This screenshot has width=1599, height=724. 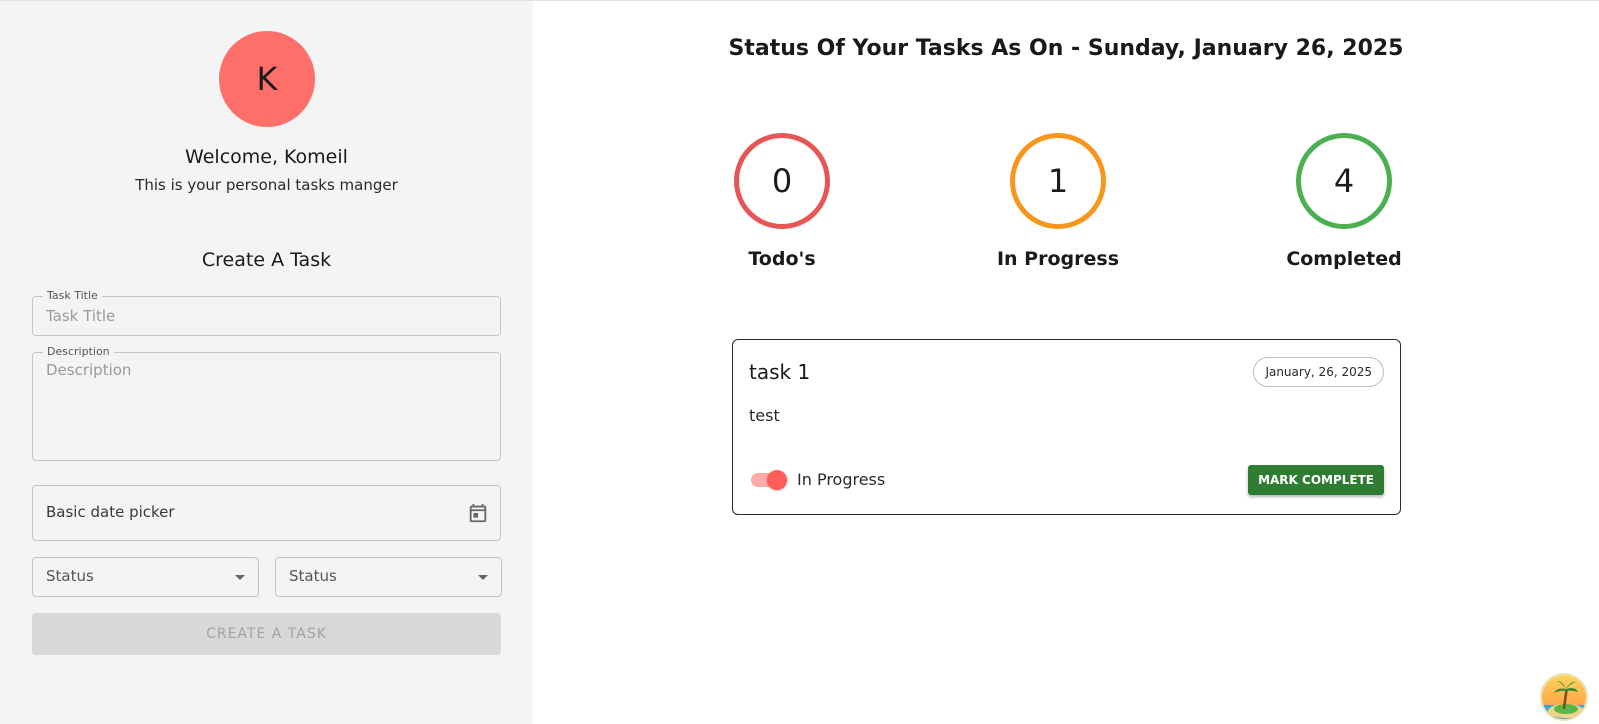 I want to click on toggle-thumb, so click(x=777, y=480).